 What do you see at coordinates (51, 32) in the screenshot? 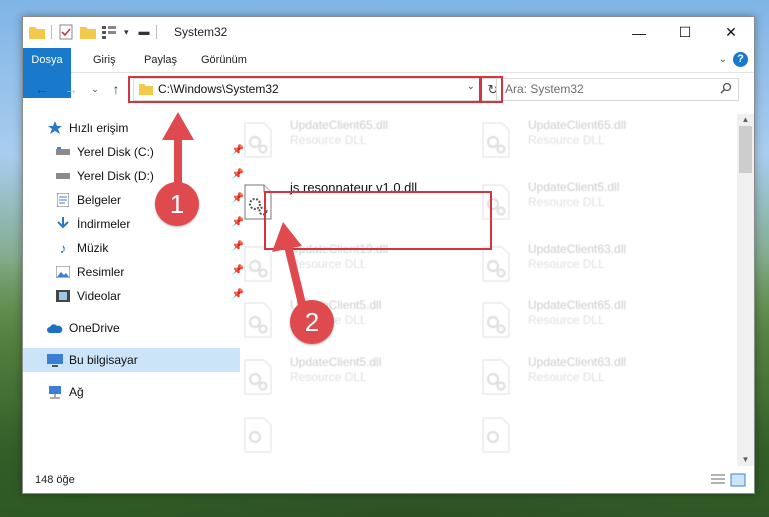
I see `toolbar-divider` at bounding box center [51, 32].